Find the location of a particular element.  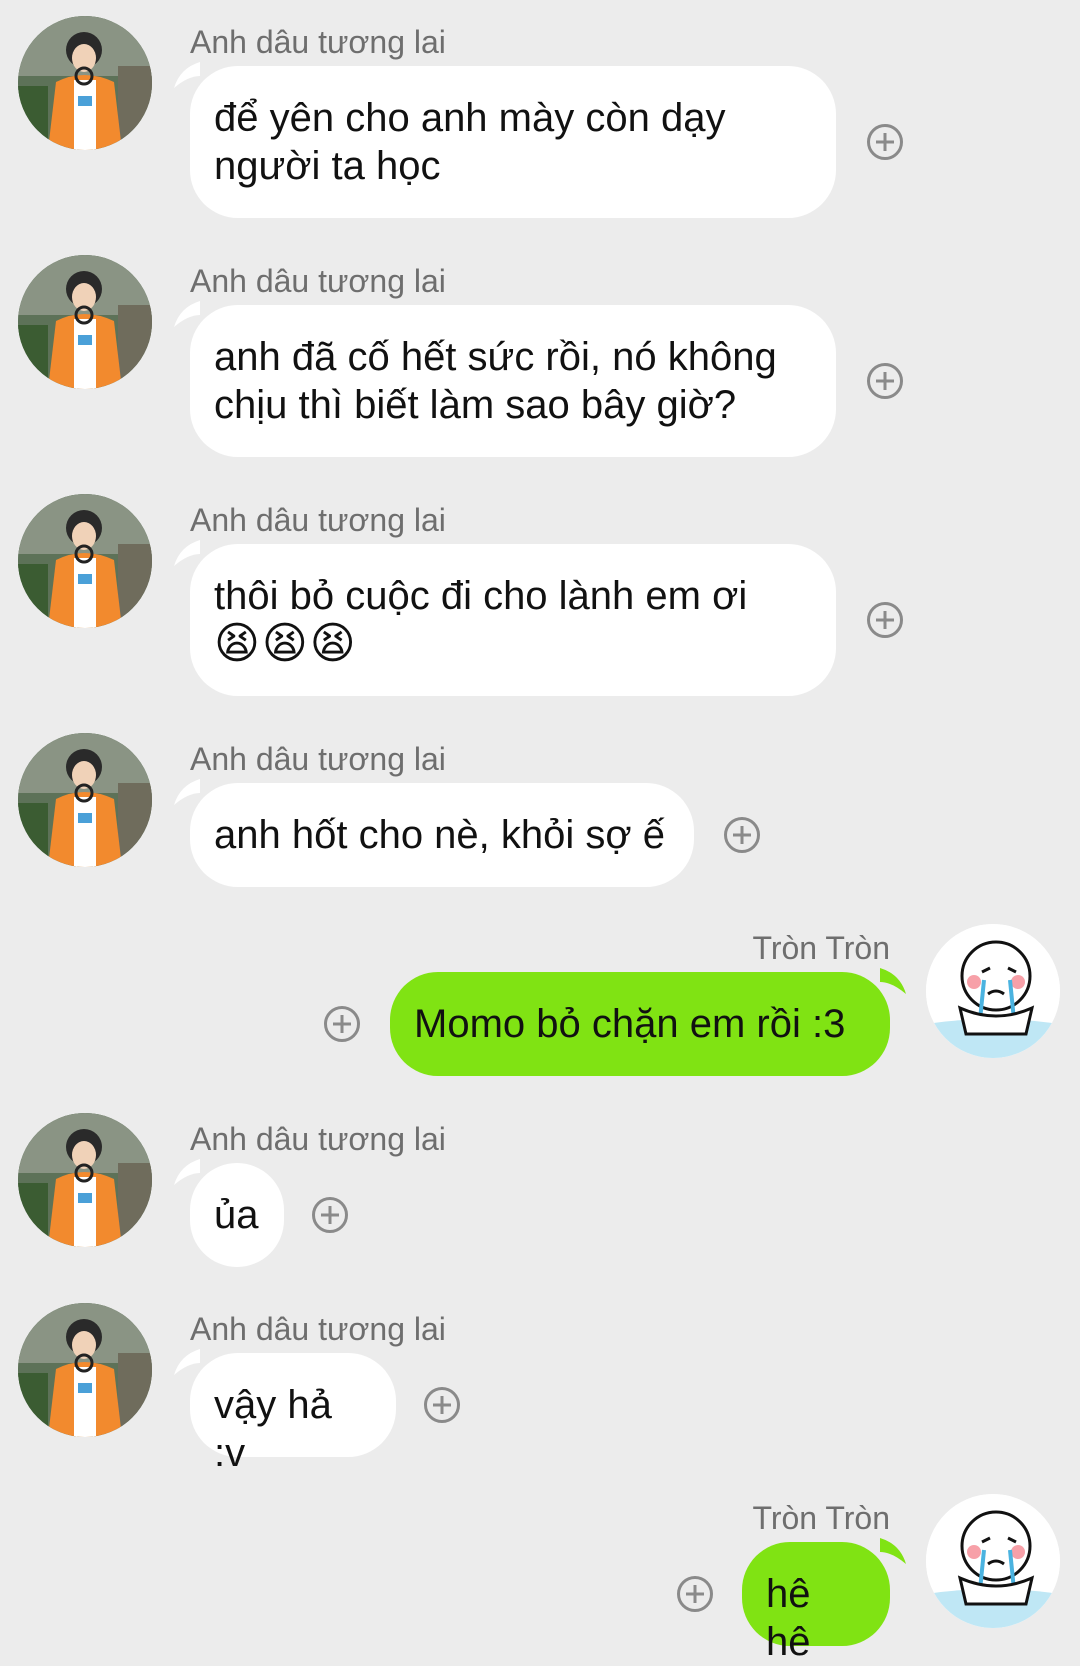

message-text: thôi bỏ cuộc đi cho lành em ơi is located at coordinates (481, 596).